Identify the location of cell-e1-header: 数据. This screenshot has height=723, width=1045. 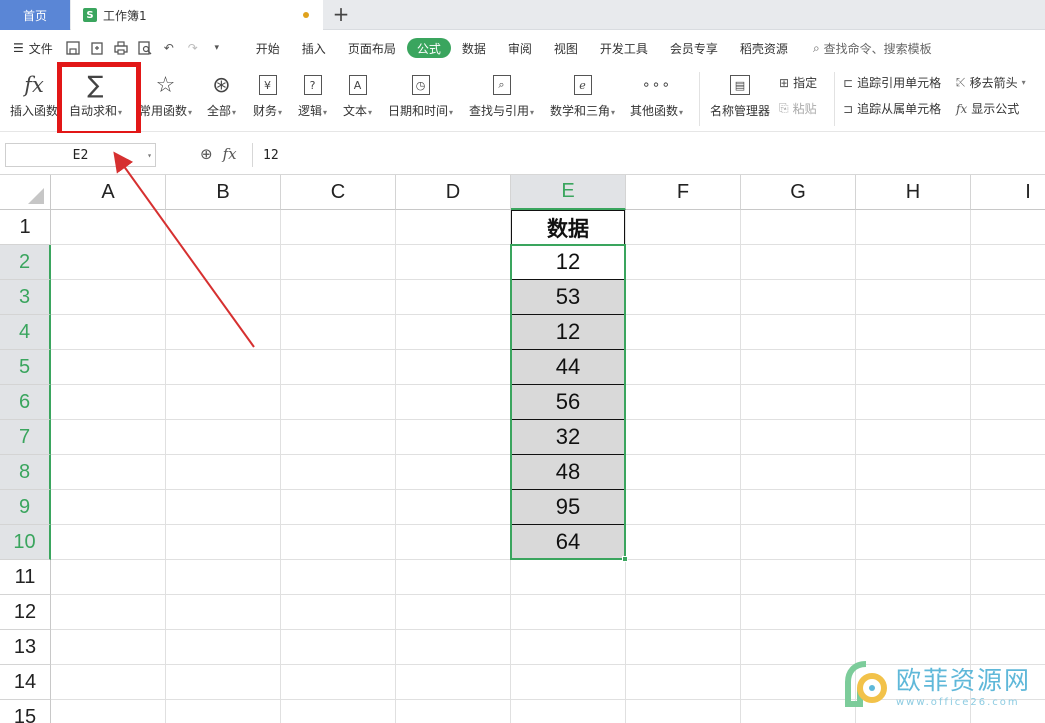
(568, 227).